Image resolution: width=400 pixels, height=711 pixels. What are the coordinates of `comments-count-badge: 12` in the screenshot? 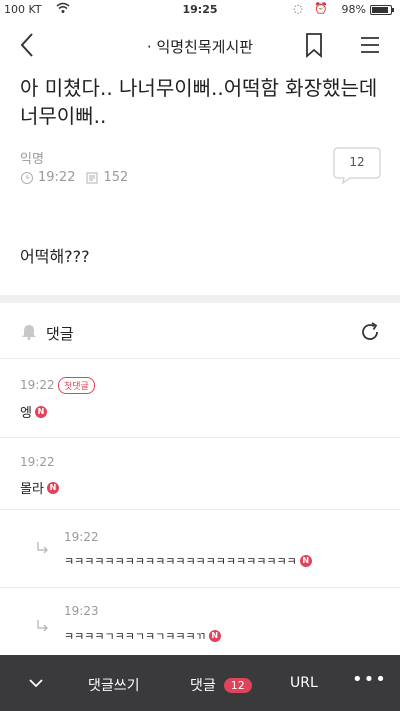 It's located at (237, 685).